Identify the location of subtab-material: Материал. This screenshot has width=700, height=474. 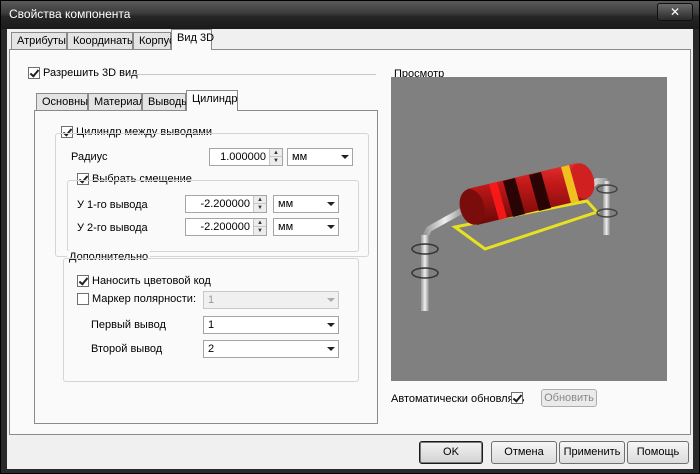
(116, 102).